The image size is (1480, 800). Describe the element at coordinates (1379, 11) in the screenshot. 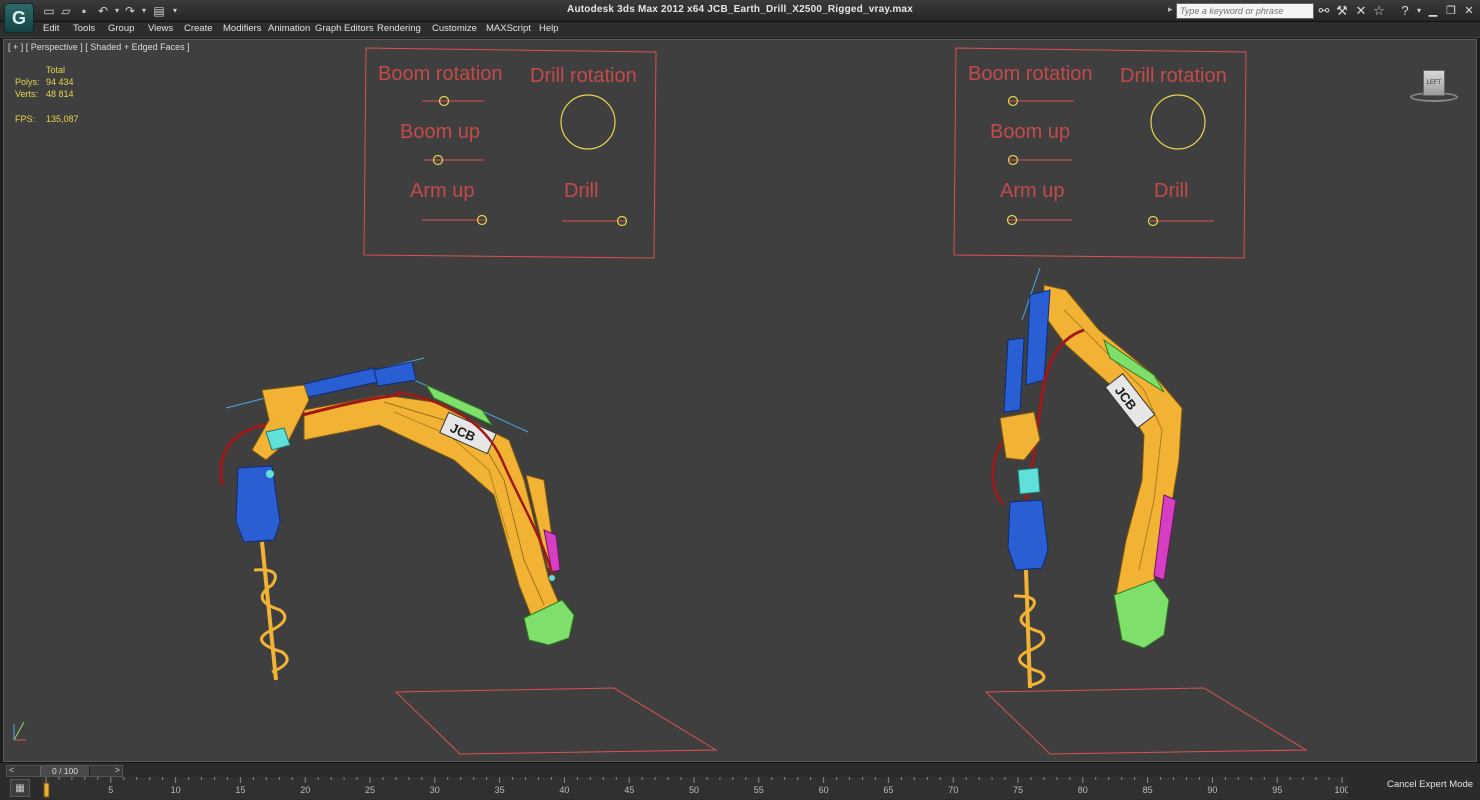

I see `favorites-star-icon: ☆` at that location.